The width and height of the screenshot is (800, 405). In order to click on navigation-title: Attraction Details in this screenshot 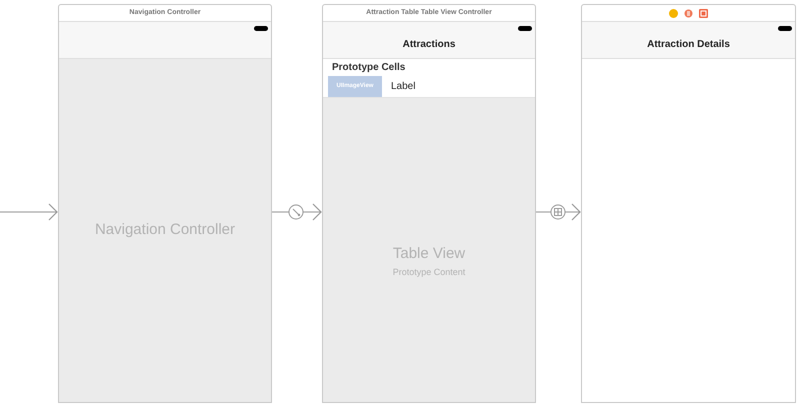, I will do `click(688, 45)`.